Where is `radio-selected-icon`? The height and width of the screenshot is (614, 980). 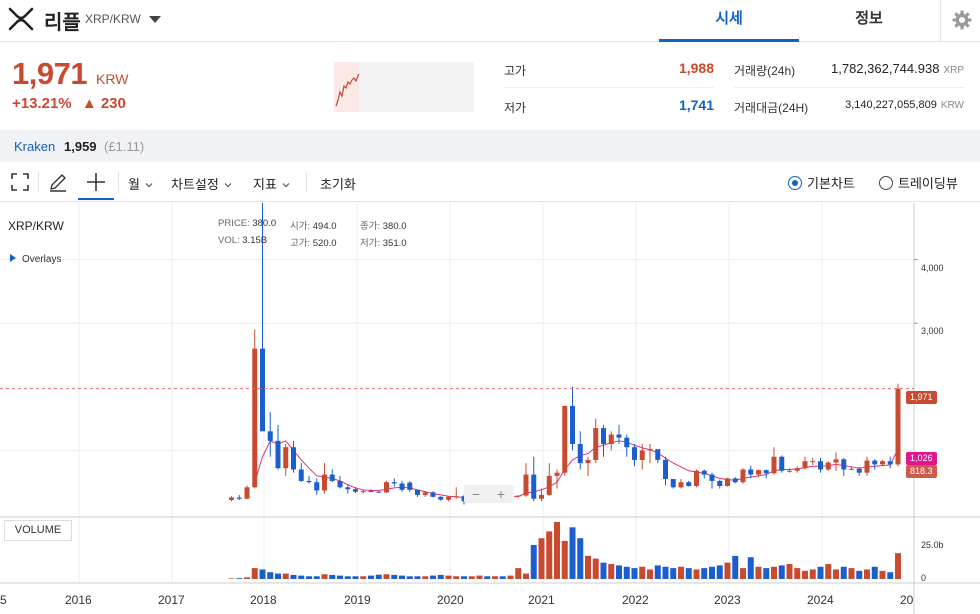 radio-selected-icon is located at coordinates (795, 183).